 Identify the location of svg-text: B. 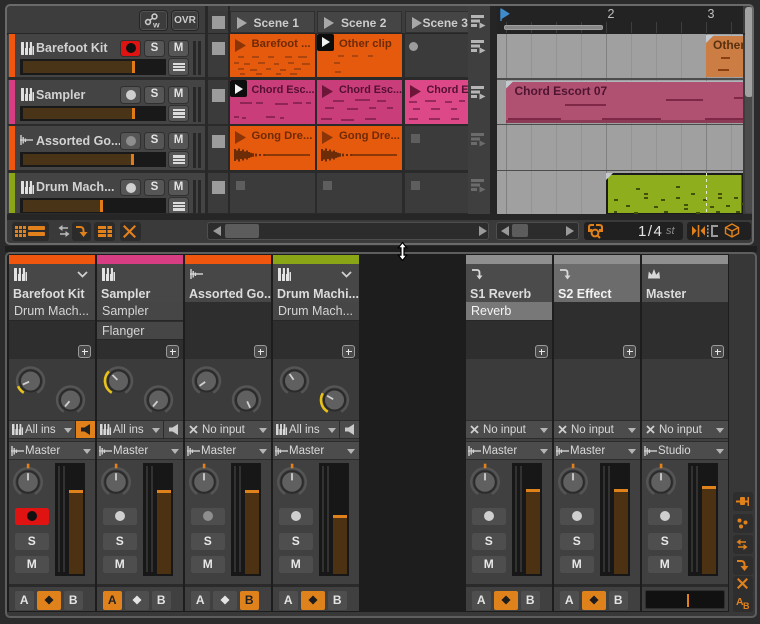
(746, 606).